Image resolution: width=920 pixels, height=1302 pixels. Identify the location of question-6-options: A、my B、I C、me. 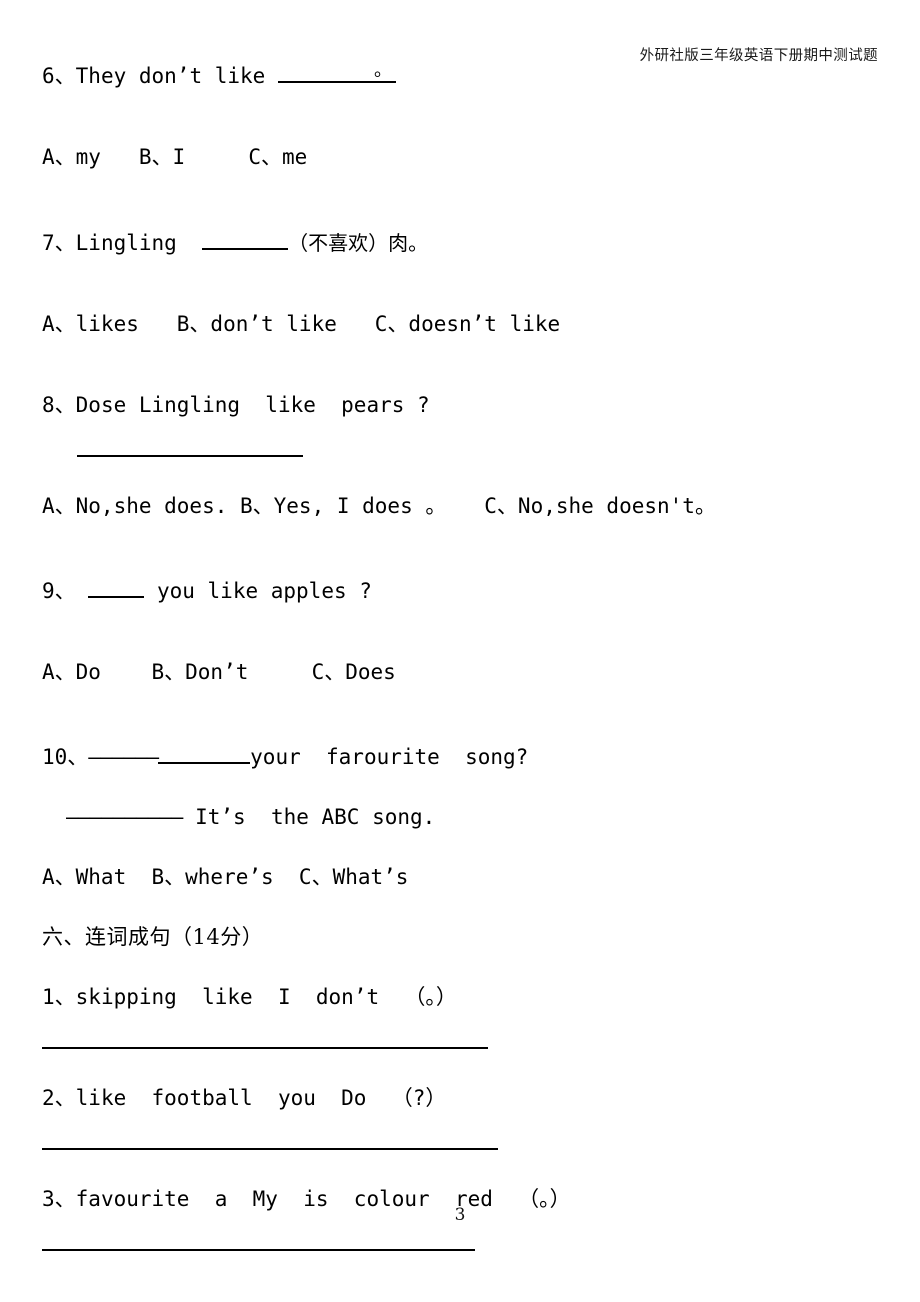
(462, 157).